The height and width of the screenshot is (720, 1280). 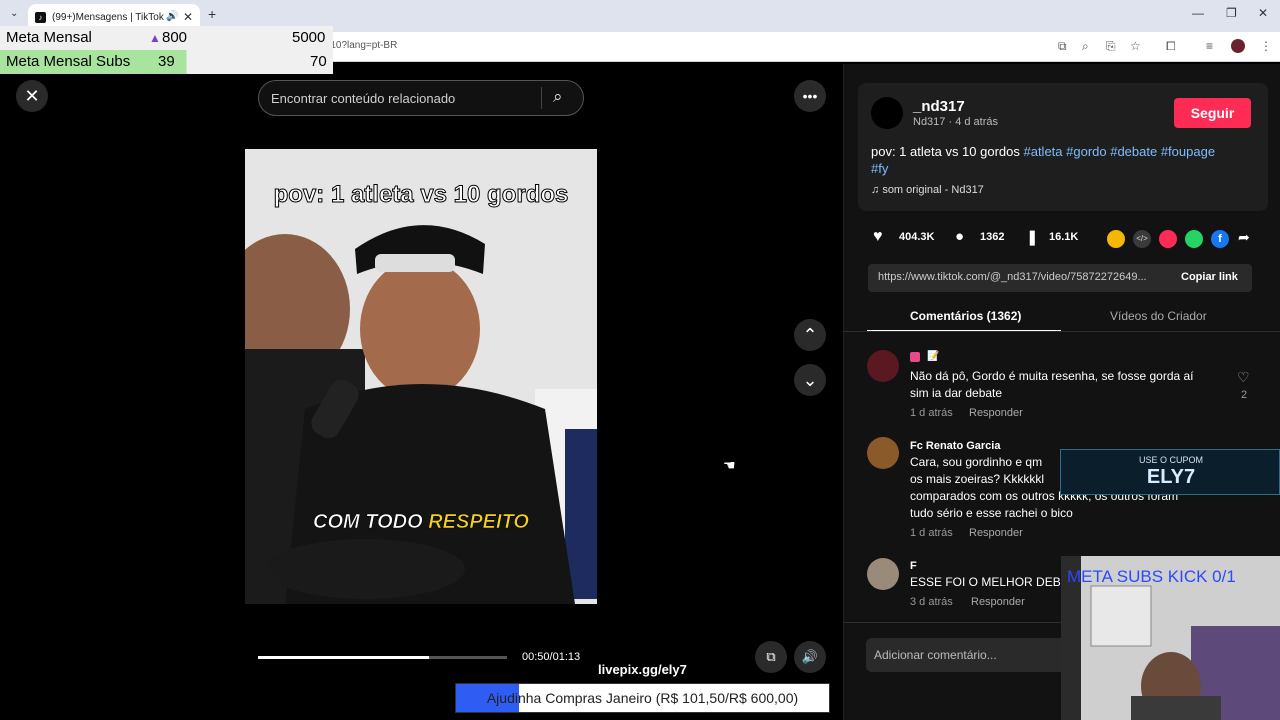 What do you see at coordinates (558, 97) in the screenshot?
I see `search-icon: ⌕` at bounding box center [558, 97].